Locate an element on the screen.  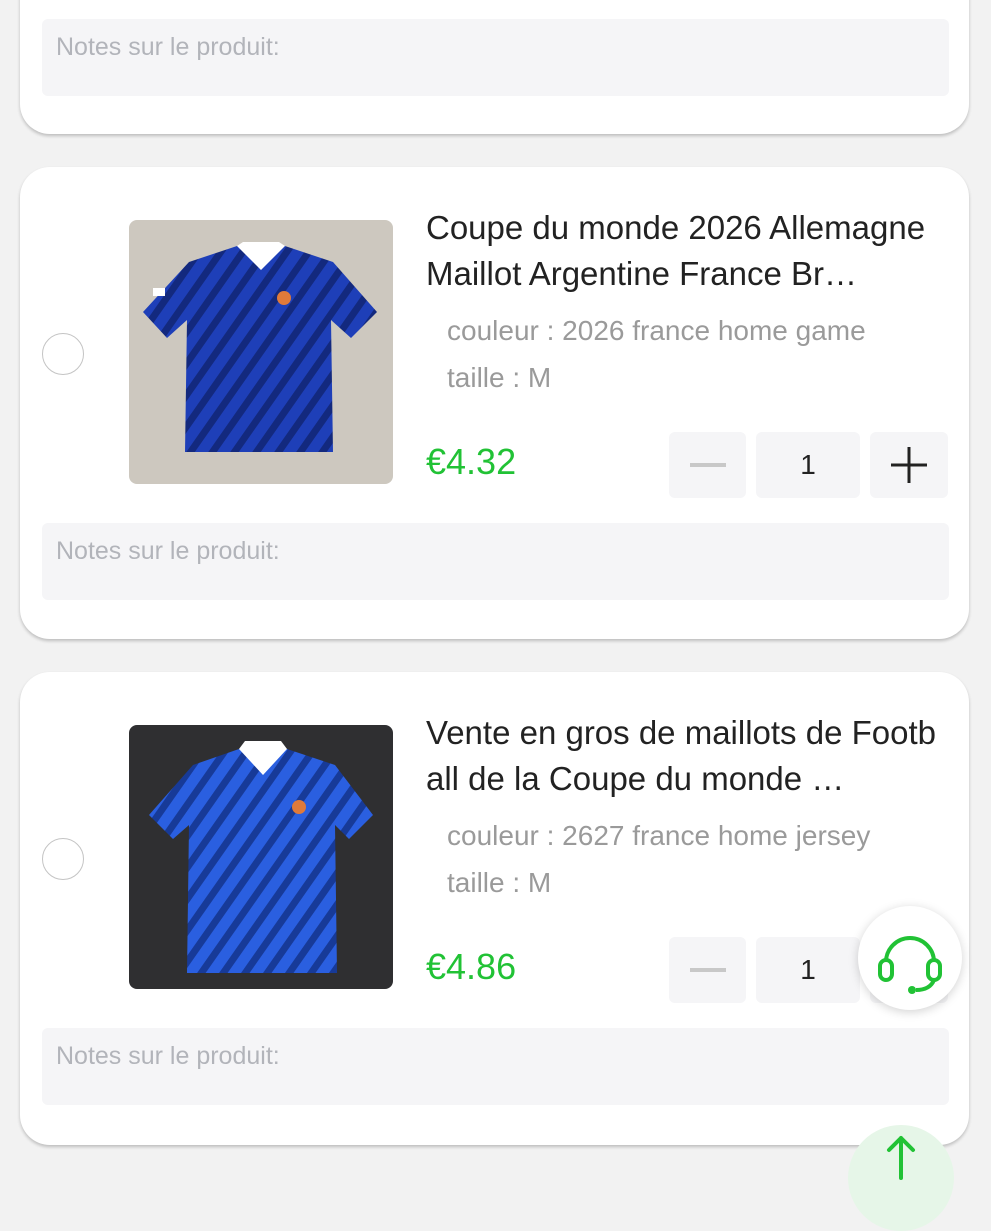
product-color: couleur : 2026 france home game is located at coordinates (656, 330).